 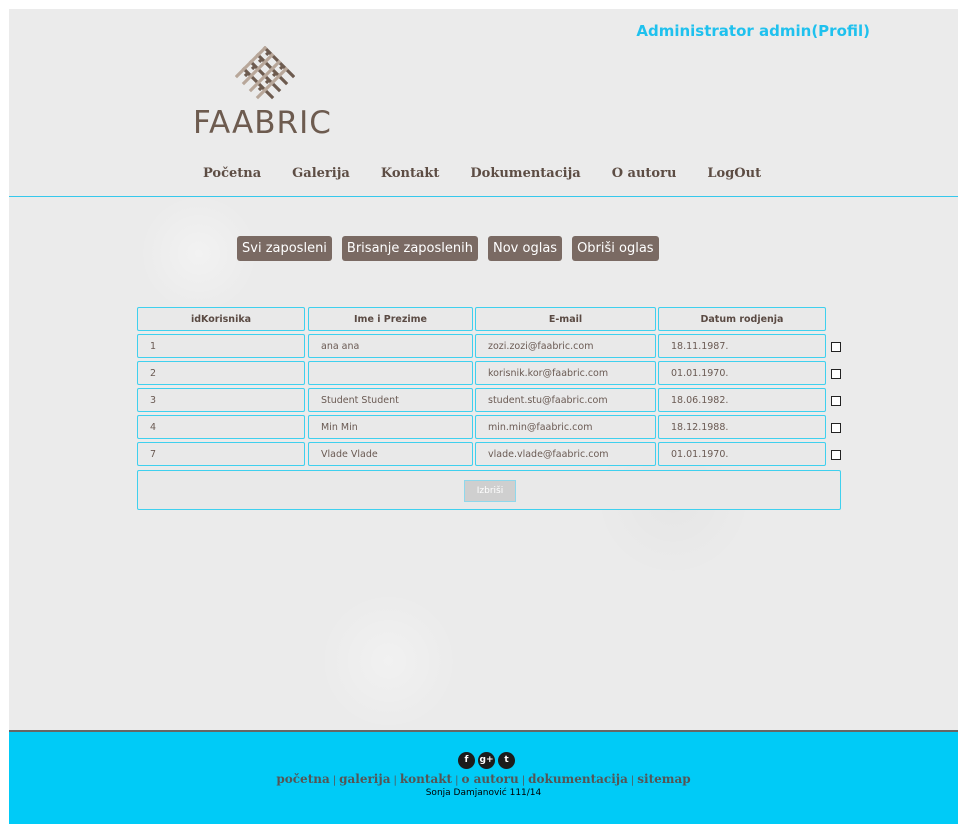 What do you see at coordinates (753, 31) in the screenshot?
I see `admin-profile-link: Administrator admin(Profil)` at bounding box center [753, 31].